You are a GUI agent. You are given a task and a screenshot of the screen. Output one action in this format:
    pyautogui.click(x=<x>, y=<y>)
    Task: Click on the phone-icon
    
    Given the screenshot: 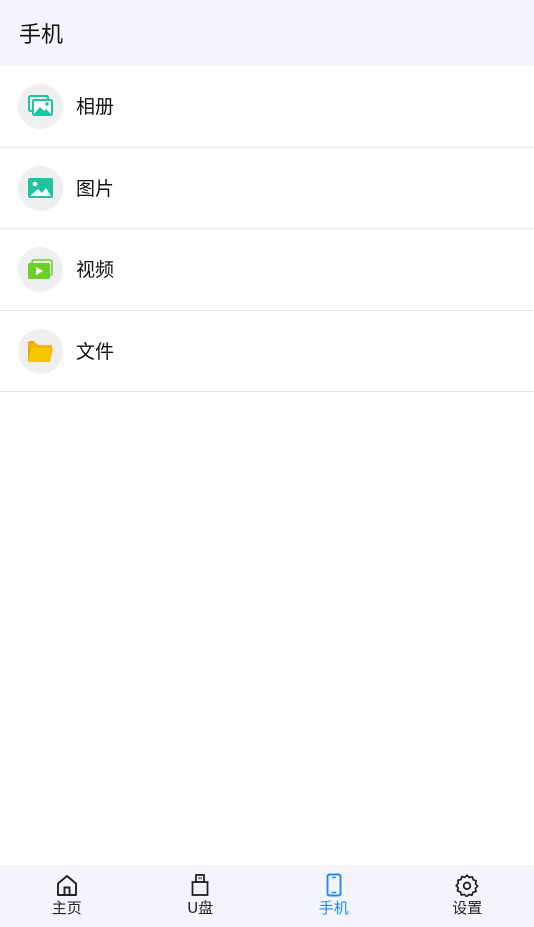 What is the action you would take?
    pyautogui.click(x=334, y=885)
    